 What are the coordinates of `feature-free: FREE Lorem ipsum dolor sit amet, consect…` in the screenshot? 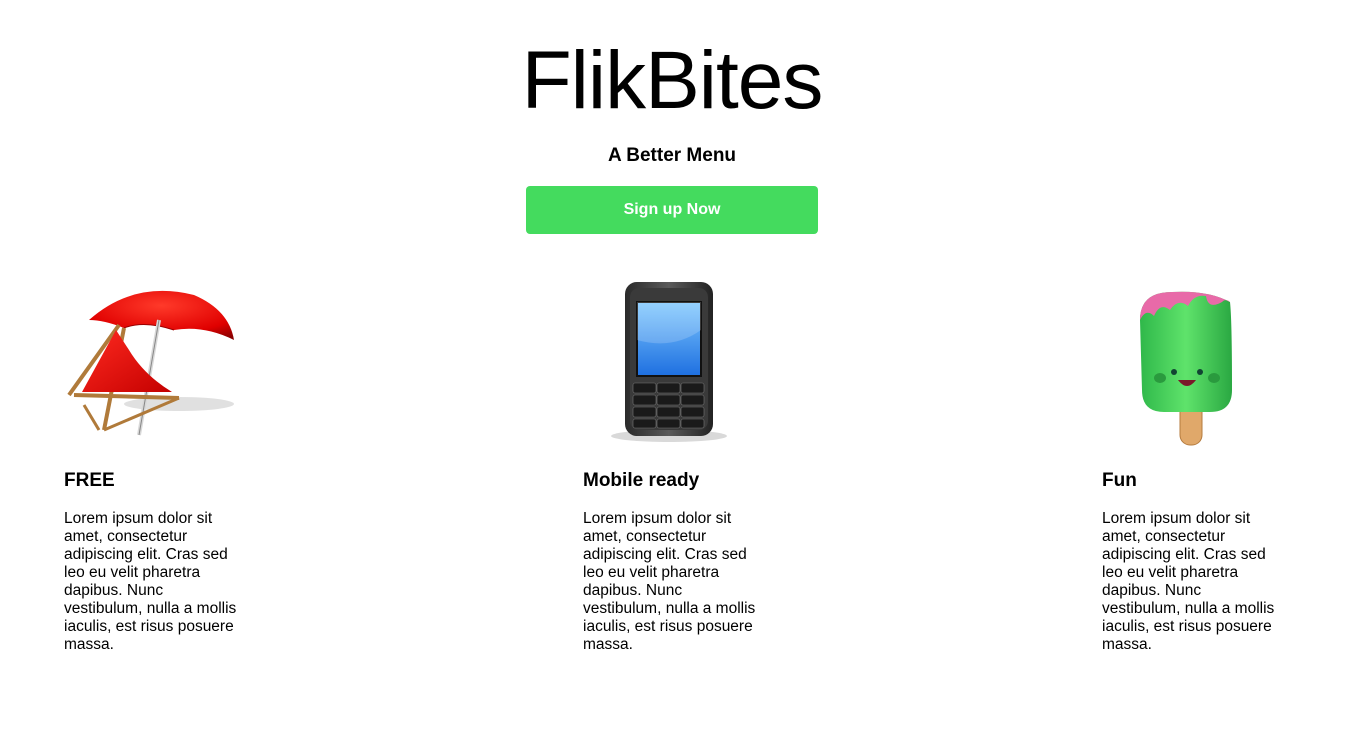 It's located at (164, 466).